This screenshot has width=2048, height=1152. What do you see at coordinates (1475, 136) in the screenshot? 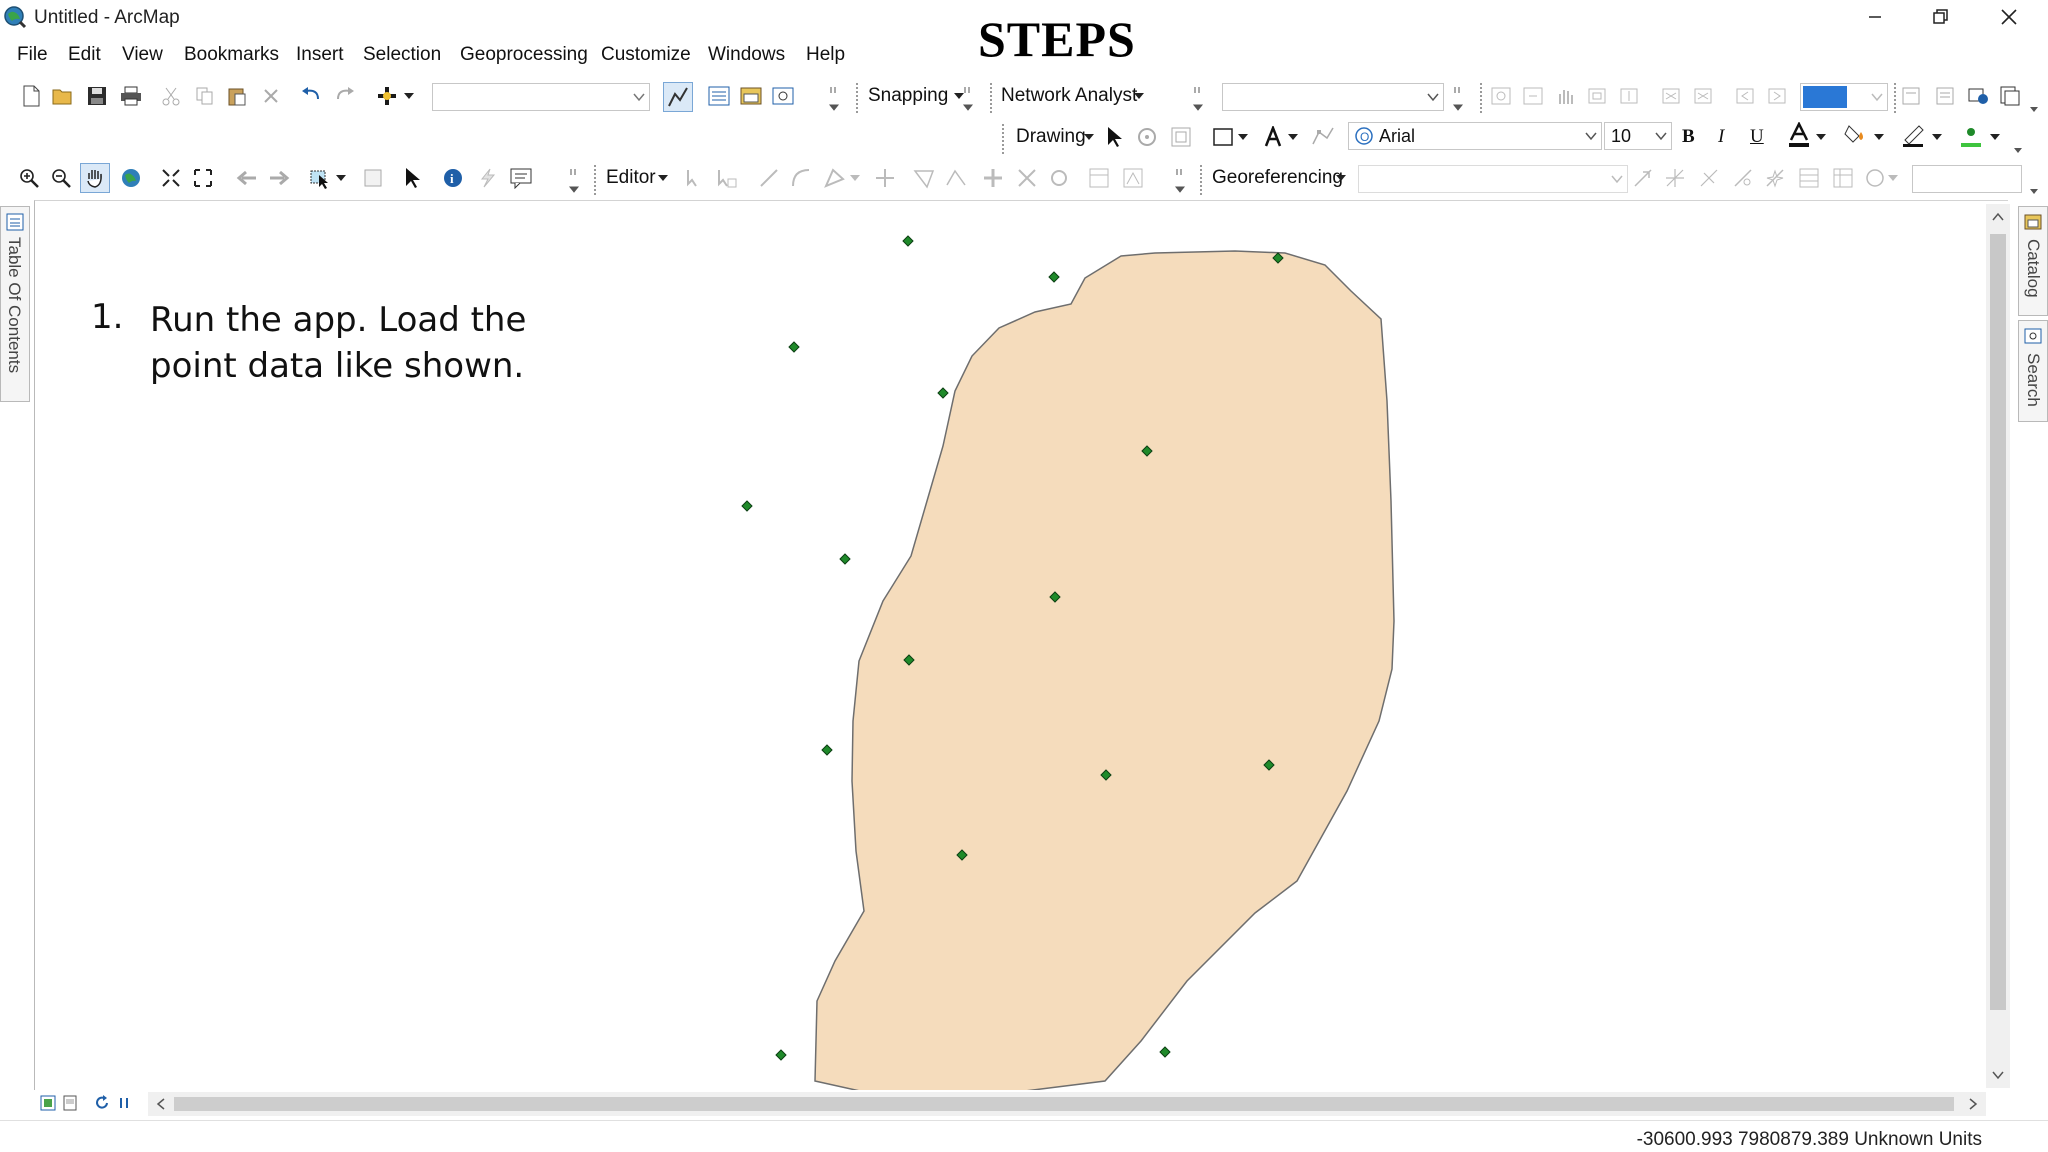
I see `font-name-combo: O Arial` at bounding box center [1475, 136].